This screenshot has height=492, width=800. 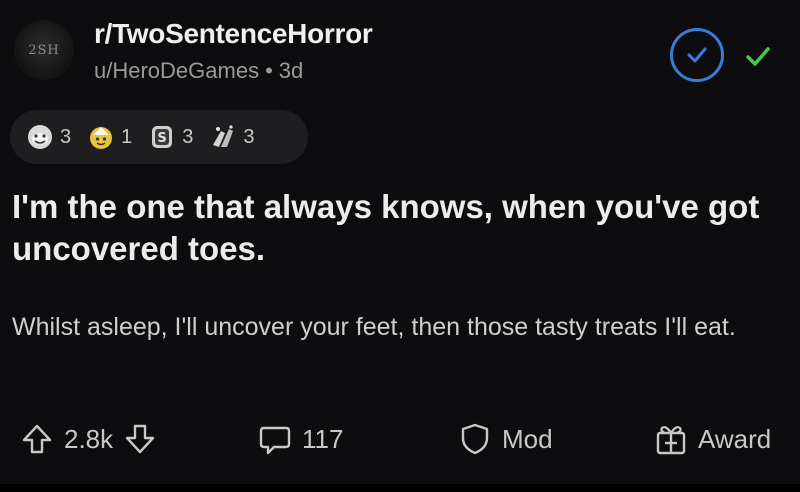 I want to click on award-label: Award, so click(x=735, y=438).